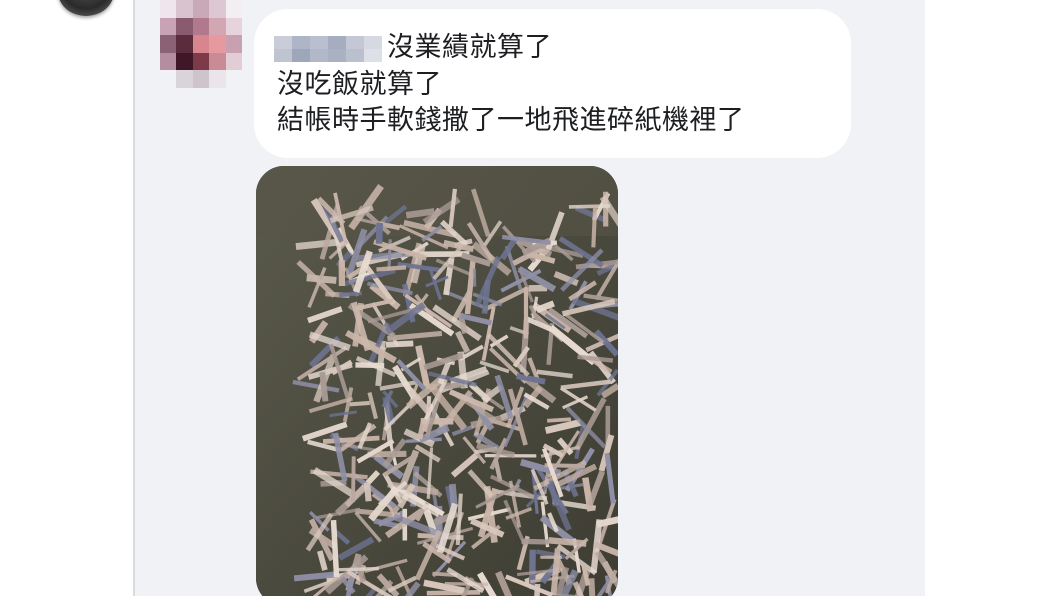  What do you see at coordinates (201, 44) in the screenshot?
I see `commenter-avatar-pixelated` at bounding box center [201, 44].